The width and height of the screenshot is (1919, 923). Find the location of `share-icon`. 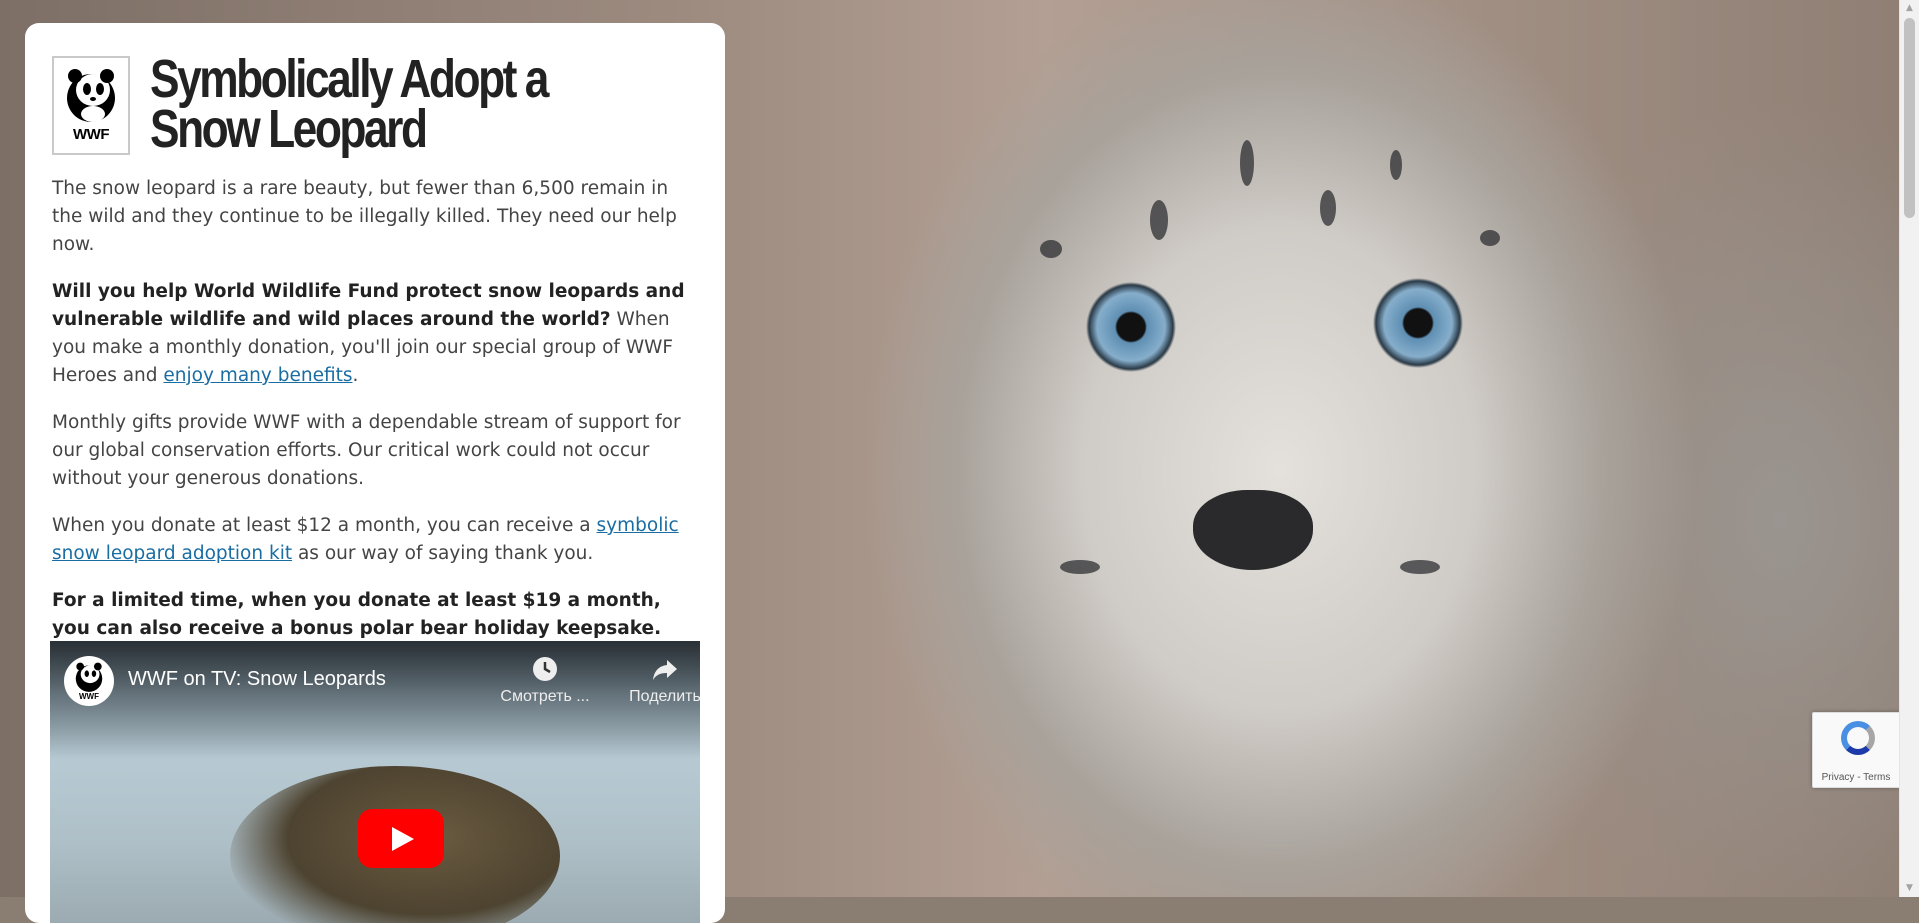

share-icon is located at coordinates (665, 670).